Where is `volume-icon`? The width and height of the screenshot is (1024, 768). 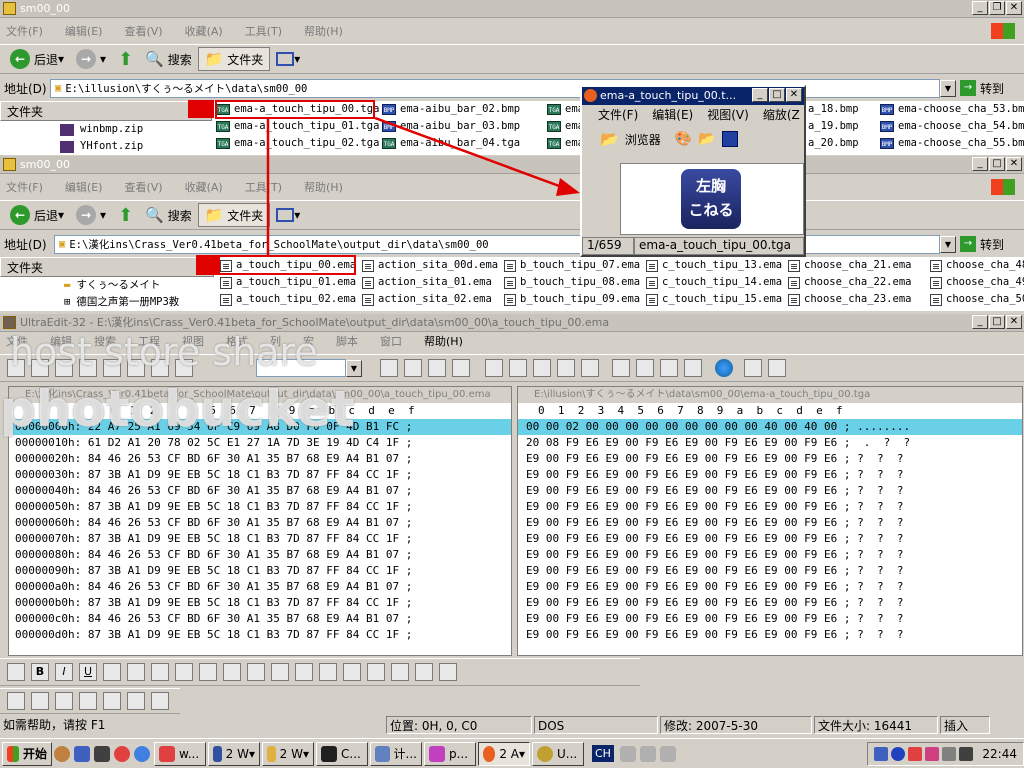
volume-icon is located at coordinates (949, 753).